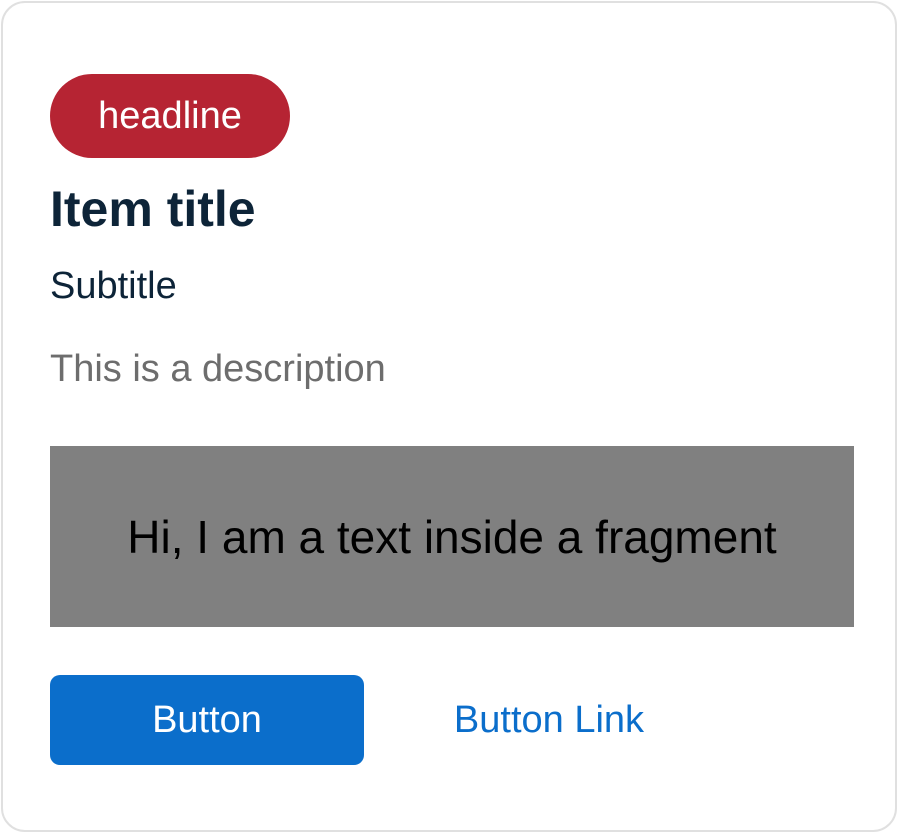  Describe the element at coordinates (170, 116) in the screenshot. I see `headline-badge: headline` at that location.